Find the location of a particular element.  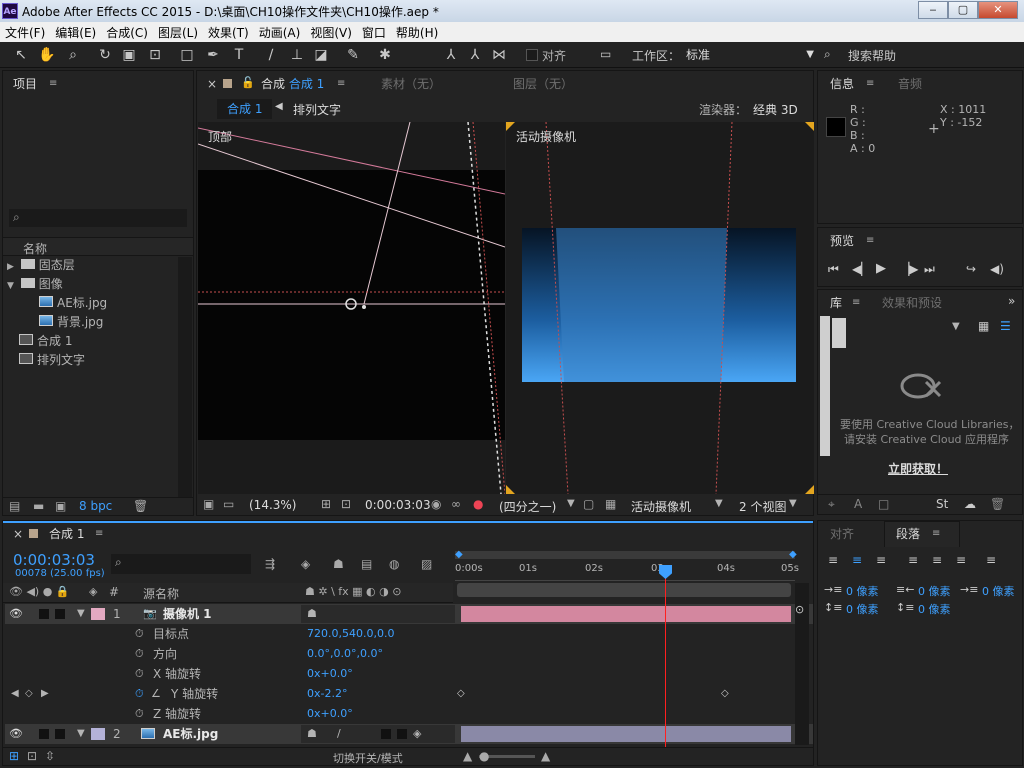

label-column-icon: ◈ is located at coordinates (93, 591).